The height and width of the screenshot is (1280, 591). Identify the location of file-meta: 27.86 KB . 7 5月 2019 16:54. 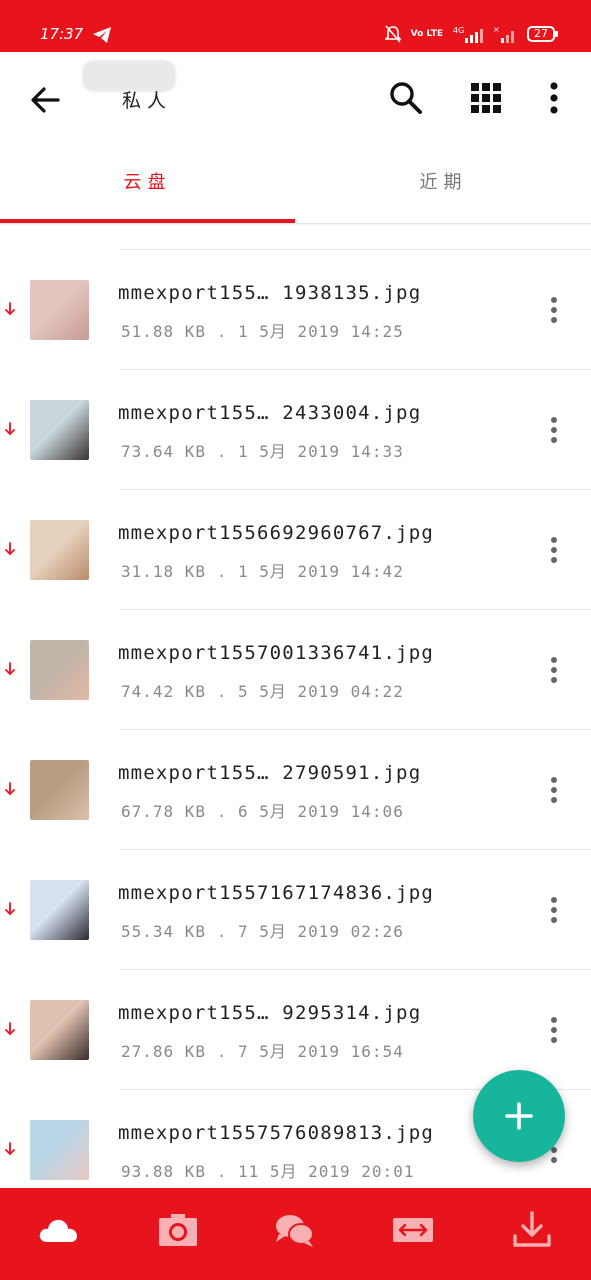
(262, 1051).